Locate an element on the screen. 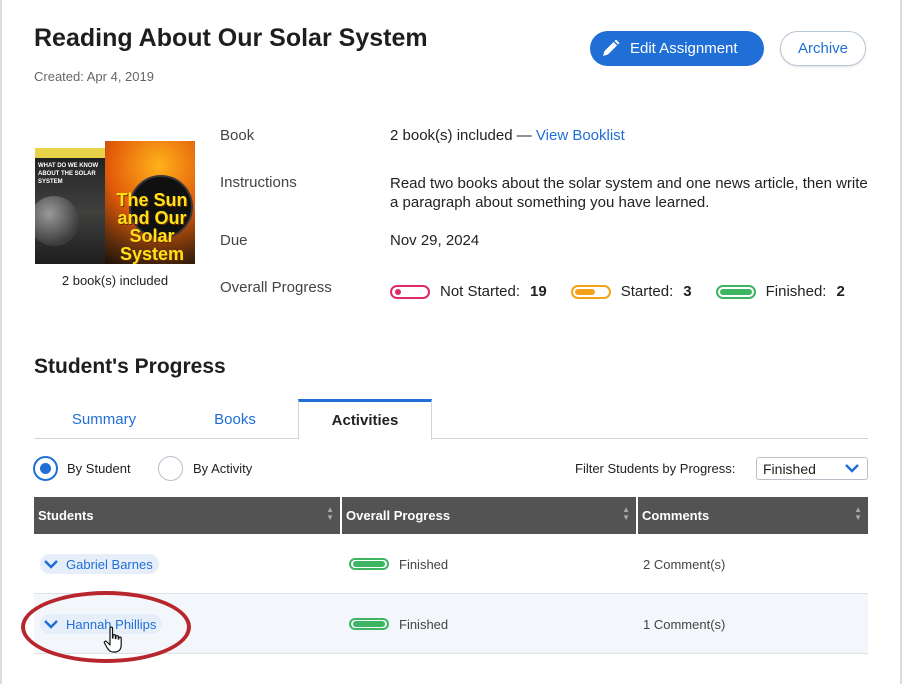 The width and height of the screenshot is (902, 684). radio-by-activity is located at coordinates (170, 468).